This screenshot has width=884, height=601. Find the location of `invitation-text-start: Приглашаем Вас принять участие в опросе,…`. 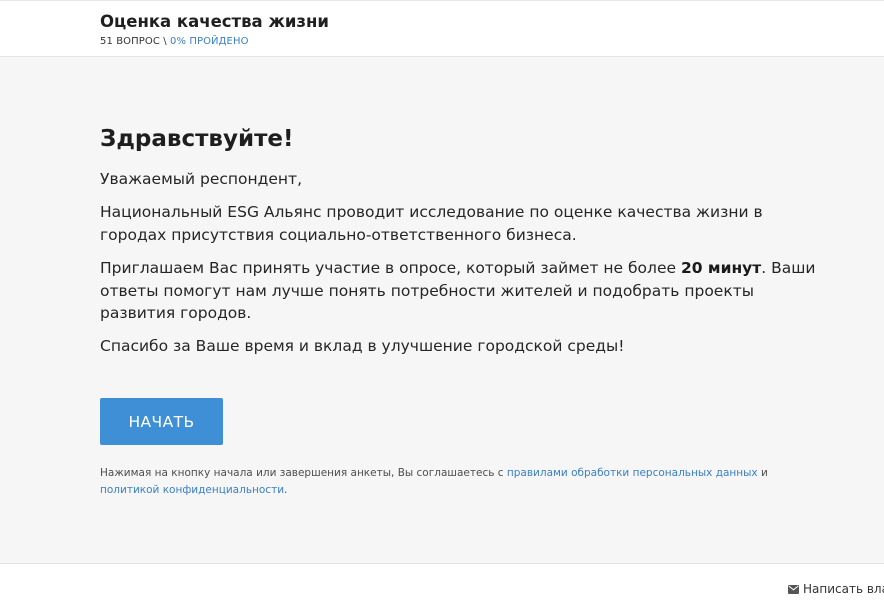

invitation-text-start: Приглашаем Вас принять участие в опросе,… is located at coordinates (390, 268).